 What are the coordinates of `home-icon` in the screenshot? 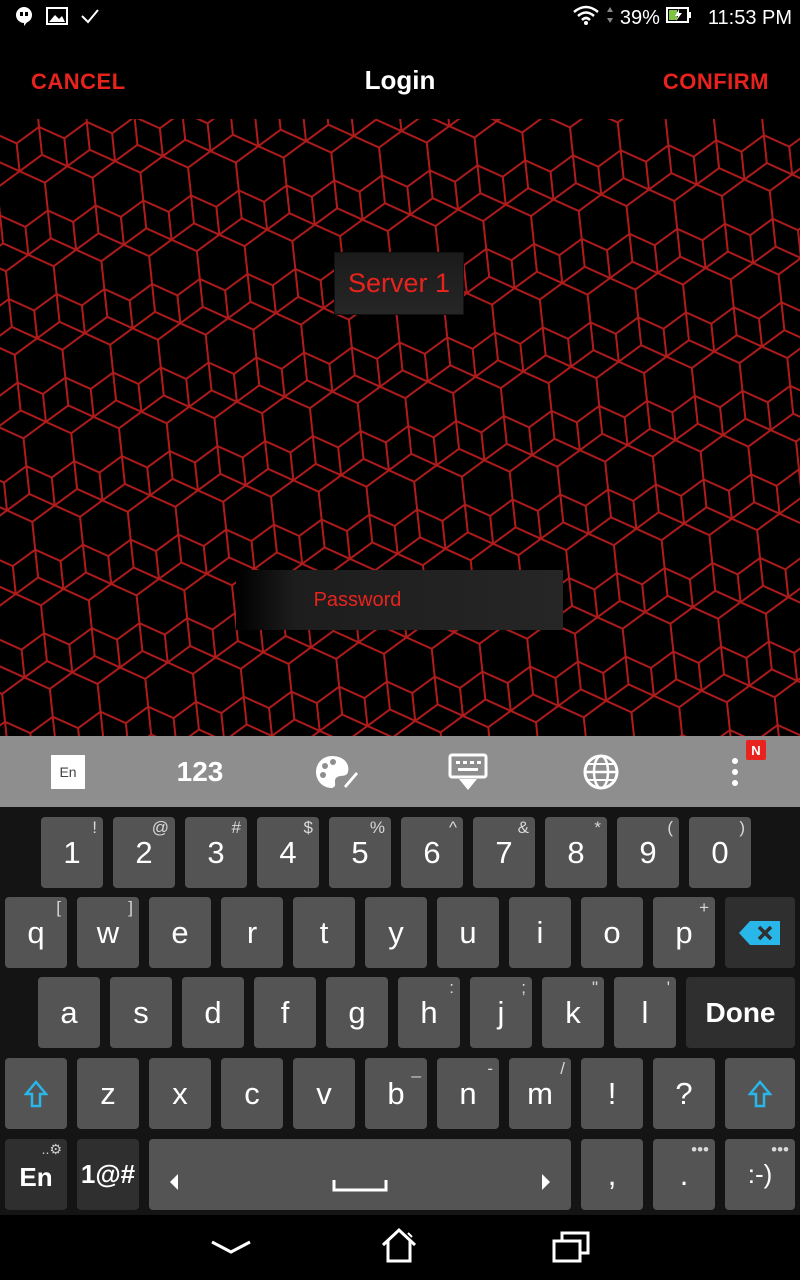 It's located at (399, 1247).